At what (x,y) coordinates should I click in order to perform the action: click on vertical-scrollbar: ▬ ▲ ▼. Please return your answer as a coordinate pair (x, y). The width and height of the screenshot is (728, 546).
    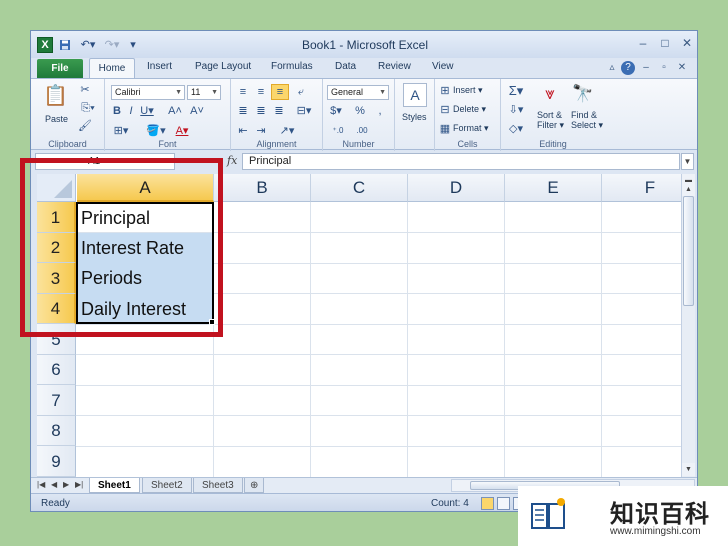
    Looking at the image, I should click on (688, 325).